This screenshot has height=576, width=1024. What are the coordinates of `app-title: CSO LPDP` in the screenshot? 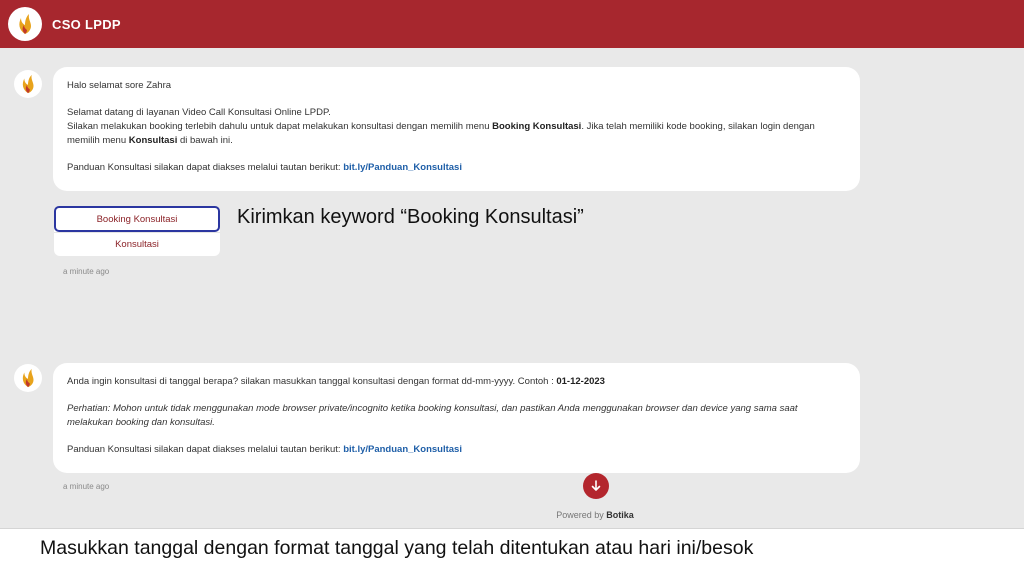 It's located at (86, 24).